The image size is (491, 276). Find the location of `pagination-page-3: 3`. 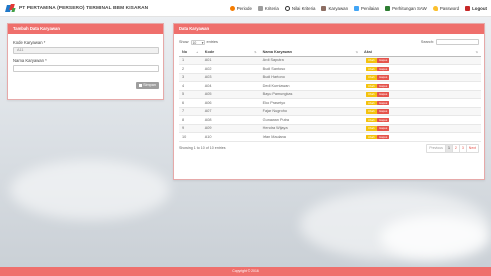

pagination-page-3: 3 is located at coordinates (462, 148).